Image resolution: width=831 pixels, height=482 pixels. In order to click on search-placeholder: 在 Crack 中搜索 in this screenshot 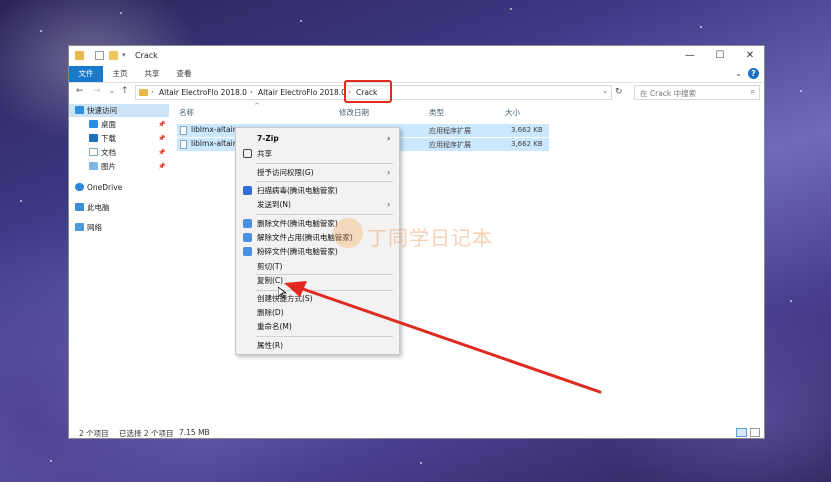, I will do `click(668, 93)`.